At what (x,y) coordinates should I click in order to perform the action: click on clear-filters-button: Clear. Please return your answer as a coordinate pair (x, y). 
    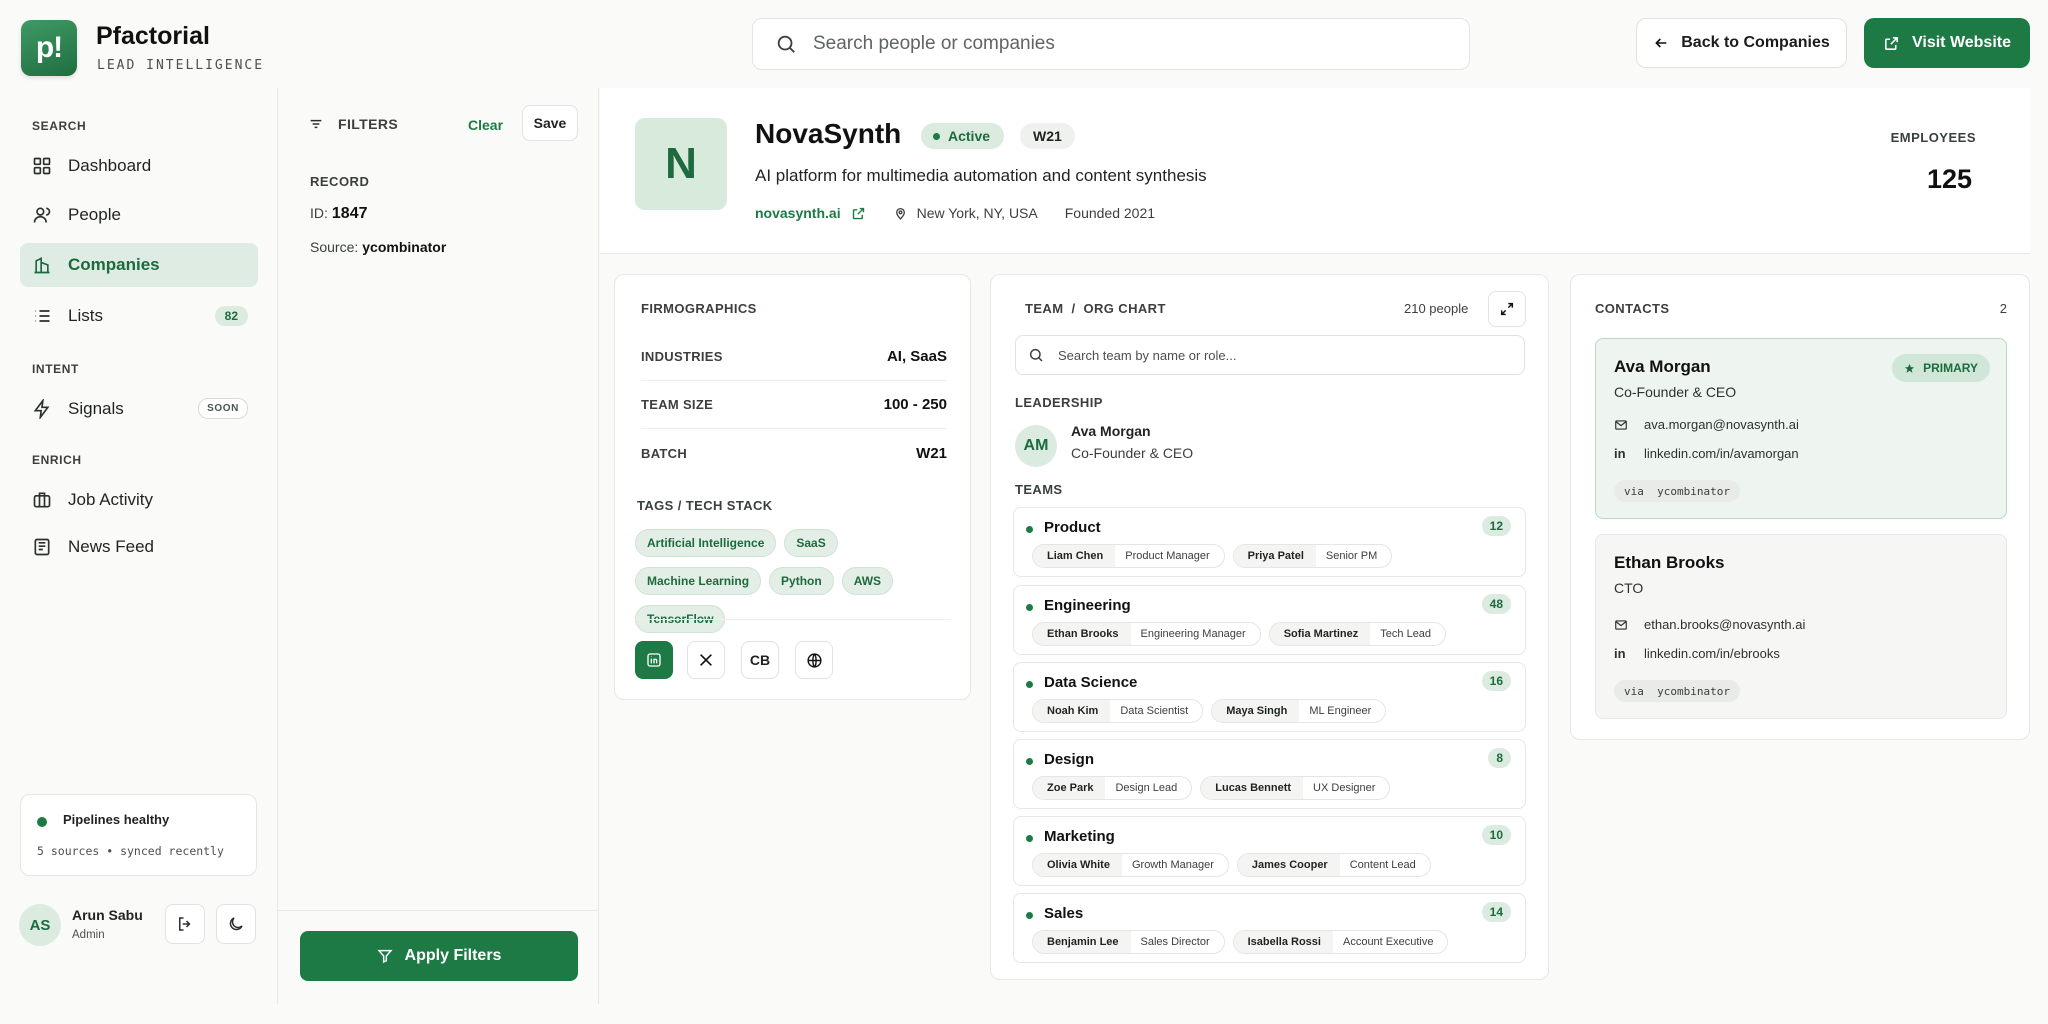
    Looking at the image, I should click on (485, 125).